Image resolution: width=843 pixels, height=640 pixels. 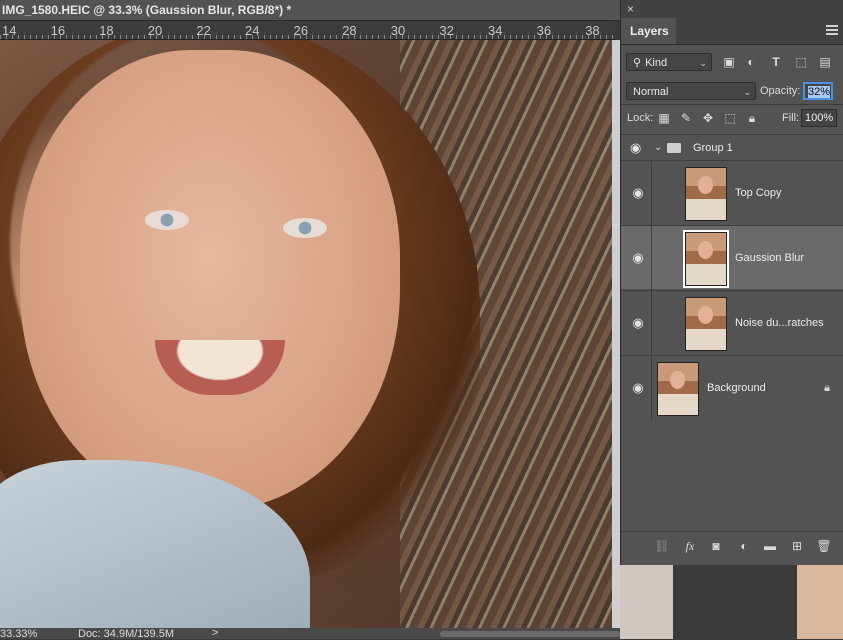 I want to click on ruler-label: 36, so click(x=544, y=30).